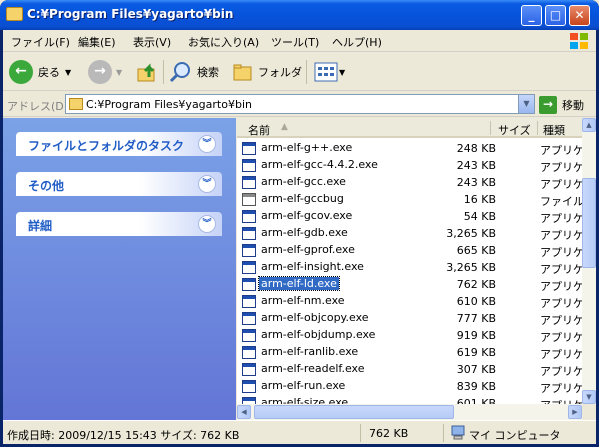 This screenshot has height=447, width=599. Describe the element at coordinates (242, 72) in the screenshot. I see `folders-icon` at that location.